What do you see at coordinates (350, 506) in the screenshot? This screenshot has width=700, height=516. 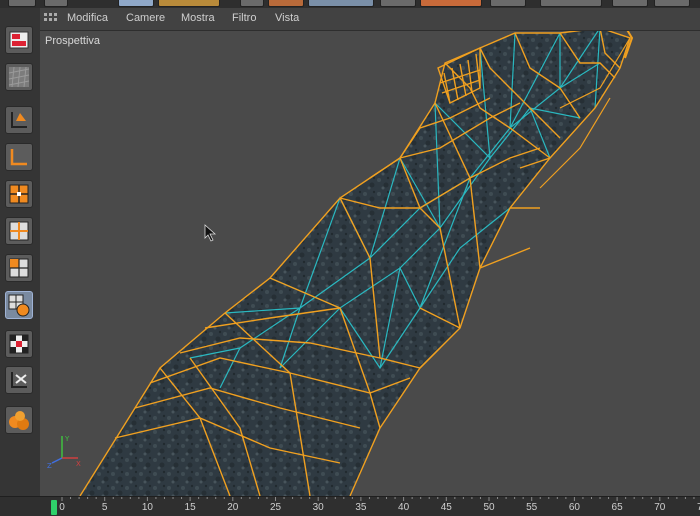 I see `timeline: 051015202530354045505560657075` at bounding box center [350, 506].